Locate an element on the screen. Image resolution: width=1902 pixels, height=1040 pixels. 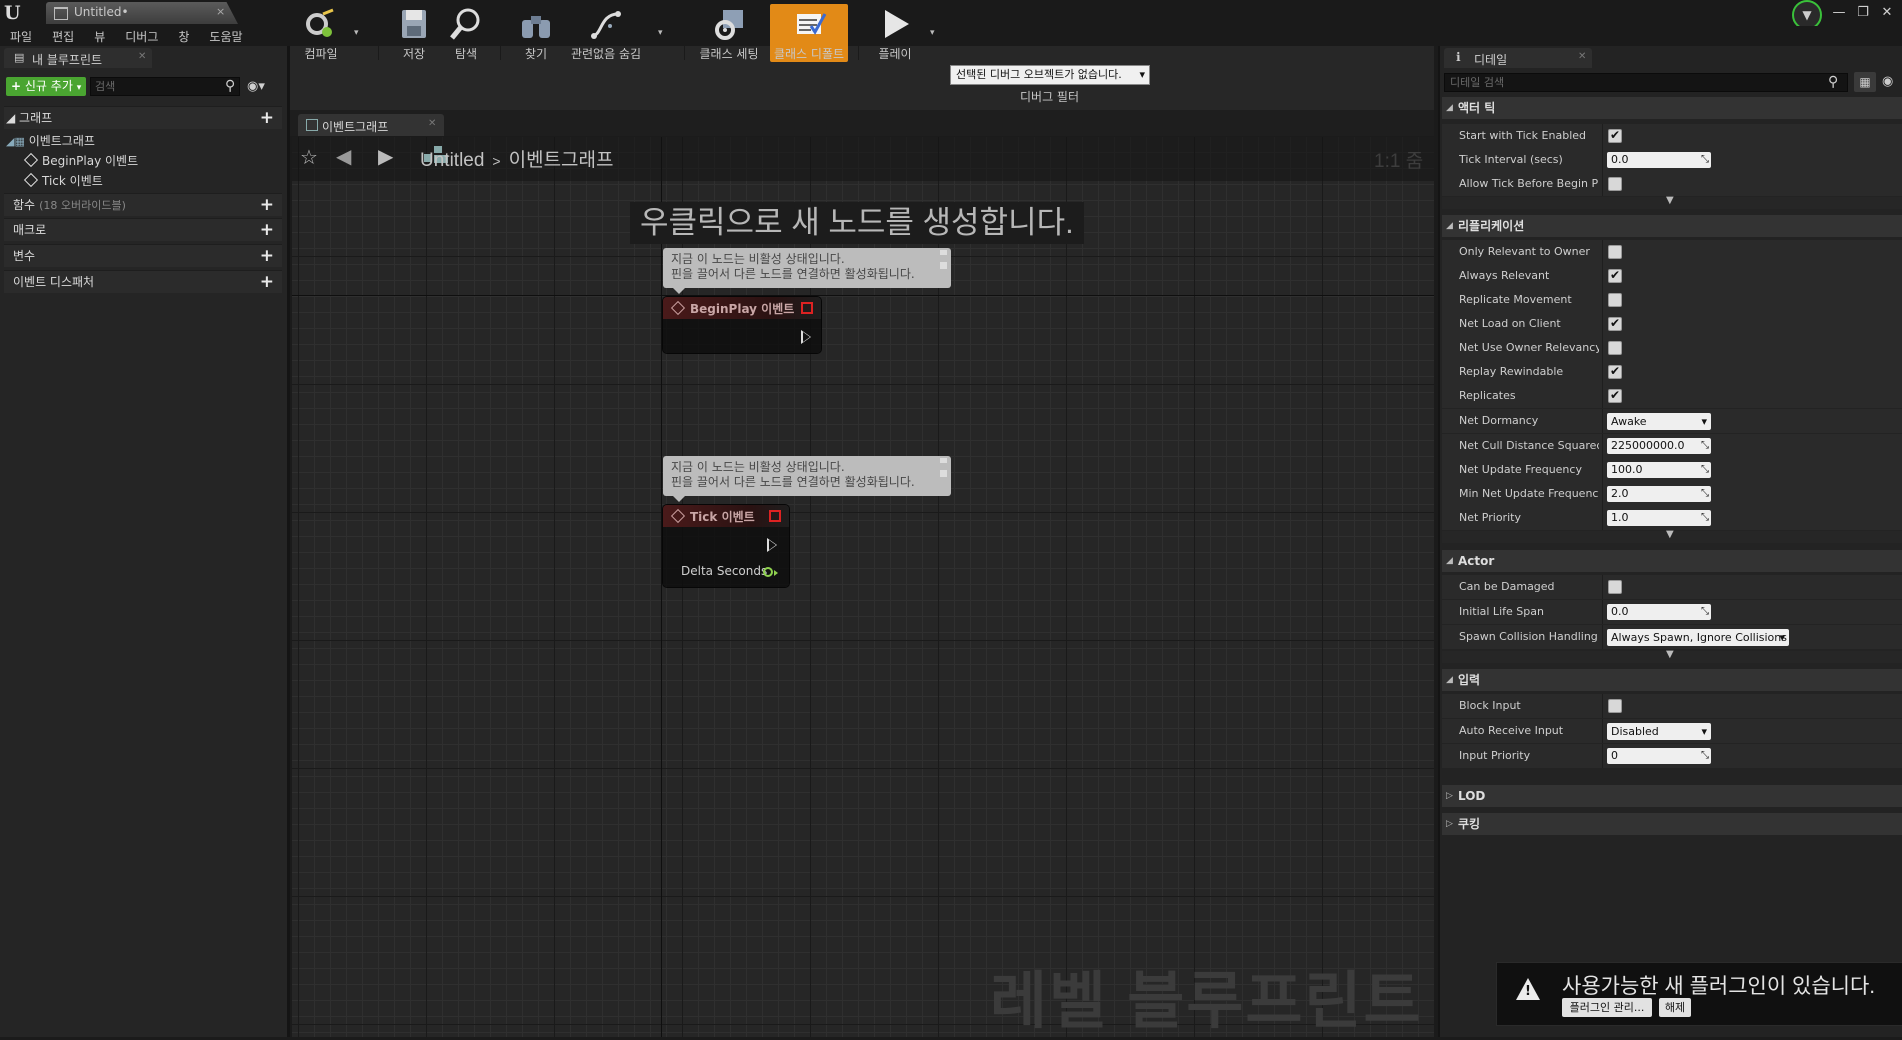
restore-button: ❐ is located at coordinates (1863, 12).